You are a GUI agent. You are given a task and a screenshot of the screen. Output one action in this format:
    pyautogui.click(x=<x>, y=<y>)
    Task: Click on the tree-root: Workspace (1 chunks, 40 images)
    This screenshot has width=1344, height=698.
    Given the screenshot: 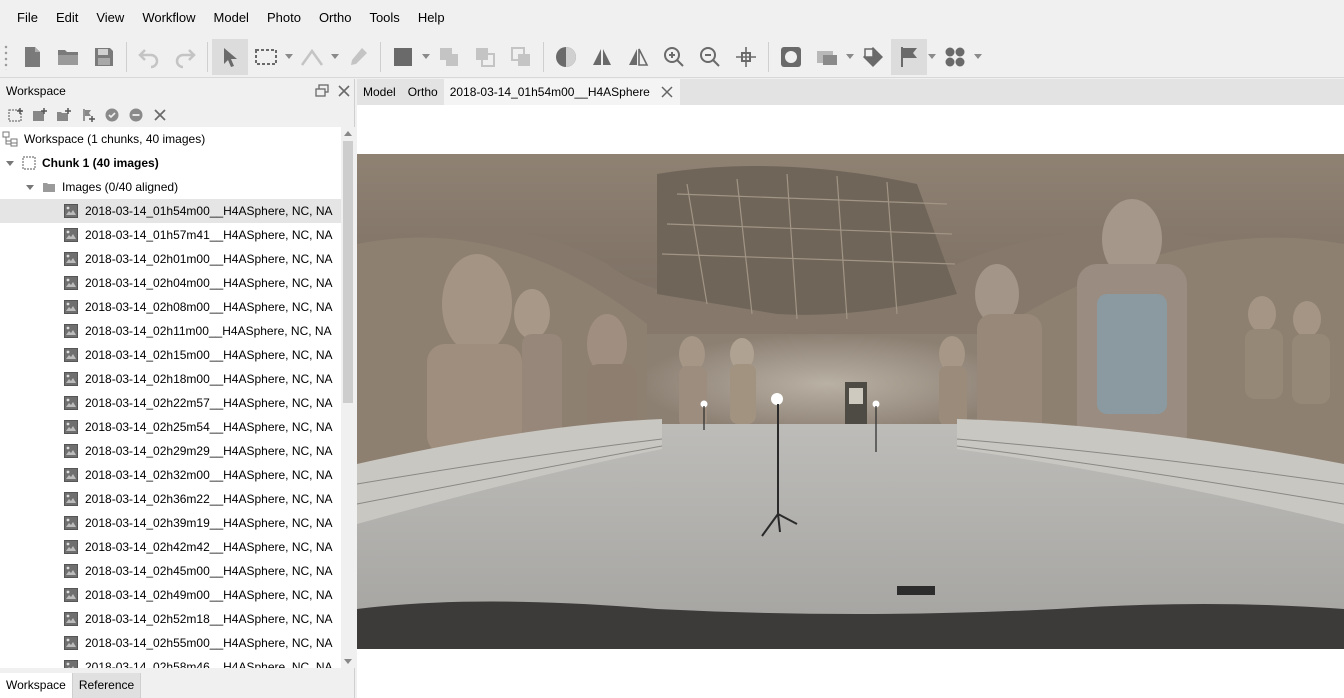 What is the action you would take?
    pyautogui.click(x=170, y=139)
    